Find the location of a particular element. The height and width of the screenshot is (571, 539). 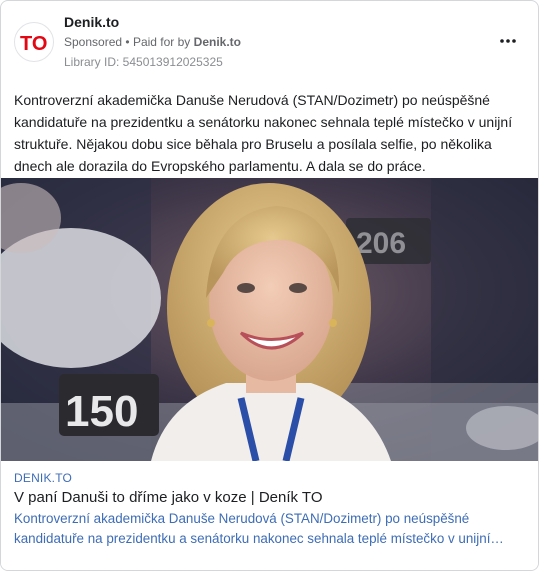

paid-for-by-name: Denik.to is located at coordinates (217, 42).